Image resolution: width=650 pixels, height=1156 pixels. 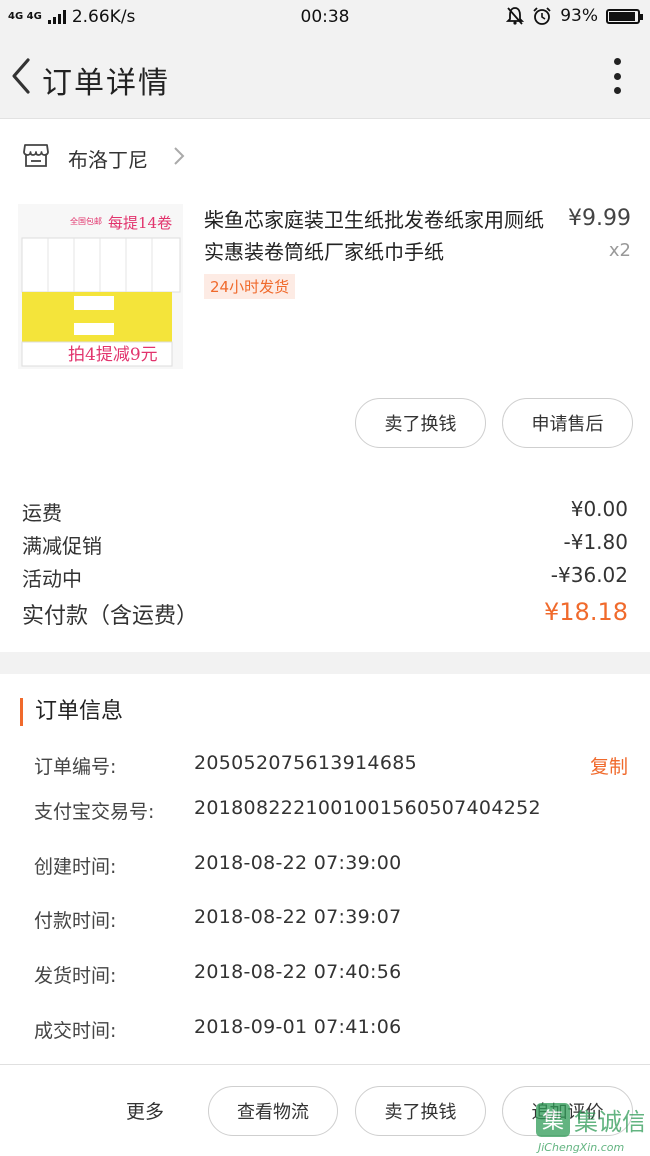 What do you see at coordinates (609, 765) in the screenshot?
I see `copy-button: 复制` at bounding box center [609, 765].